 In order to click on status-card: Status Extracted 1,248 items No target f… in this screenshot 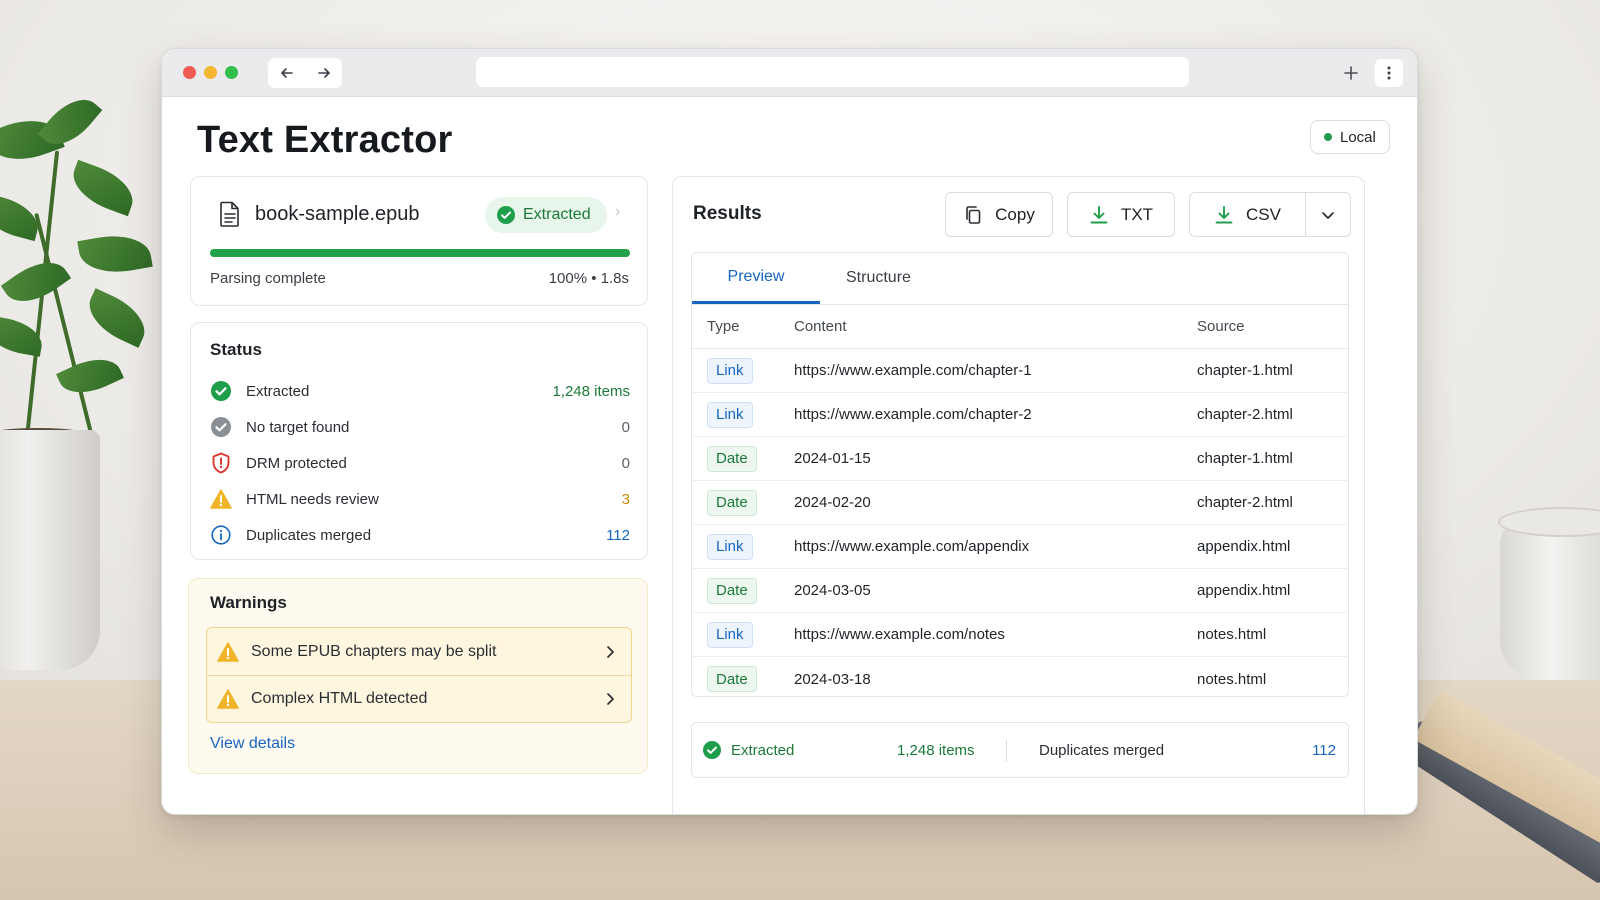, I will do `click(419, 441)`.